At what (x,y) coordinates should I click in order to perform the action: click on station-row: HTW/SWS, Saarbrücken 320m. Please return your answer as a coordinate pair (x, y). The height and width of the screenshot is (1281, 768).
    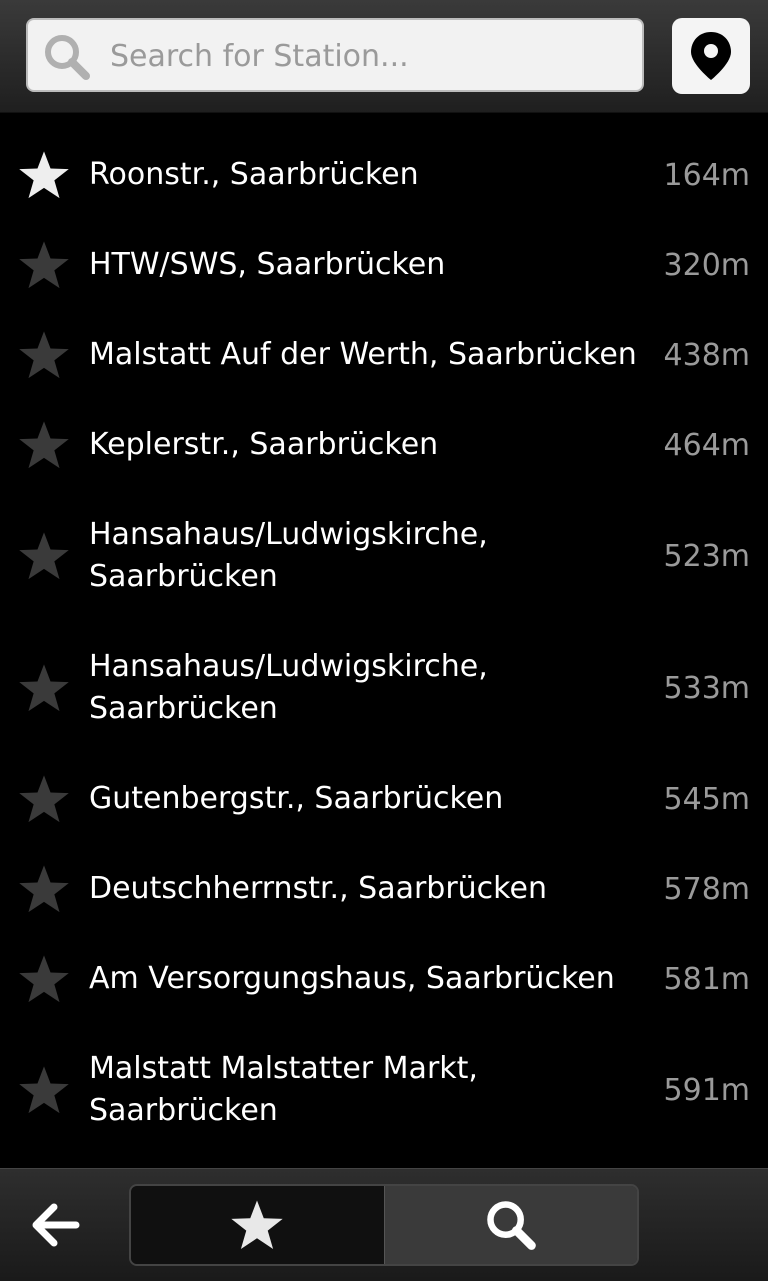
    Looking at the image, I should click on (384, 265).